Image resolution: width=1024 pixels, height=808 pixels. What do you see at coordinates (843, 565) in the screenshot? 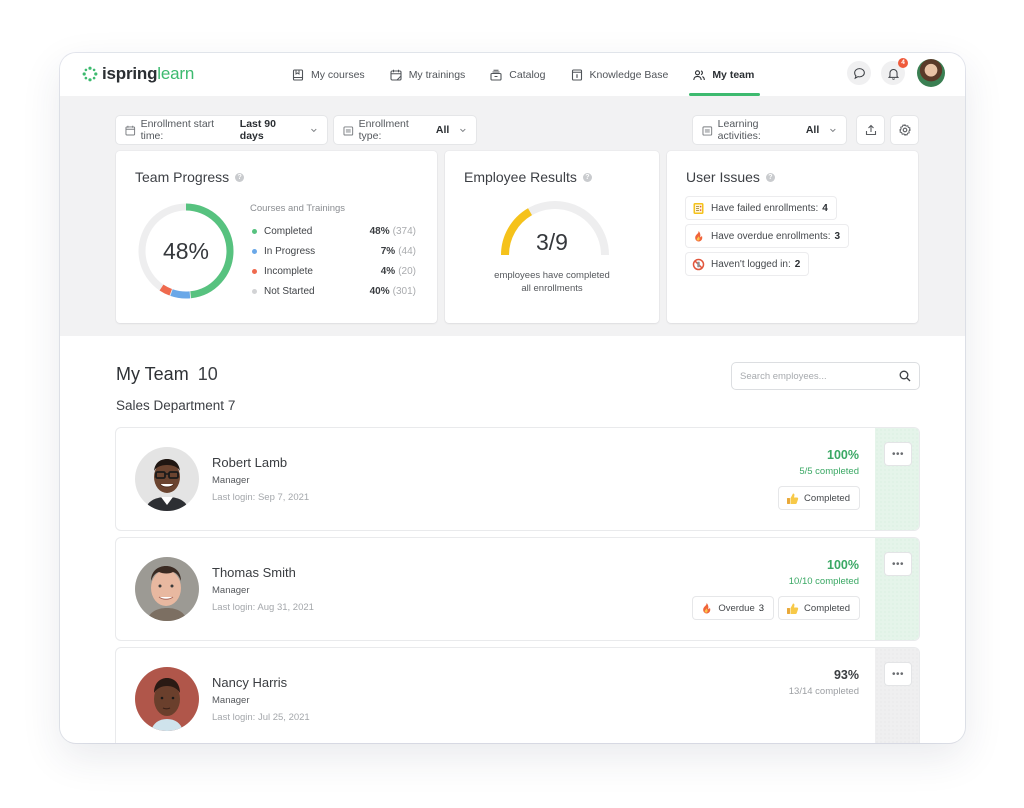
I see `employee-progress-percent: 100%` at bounding box center [843, 565].